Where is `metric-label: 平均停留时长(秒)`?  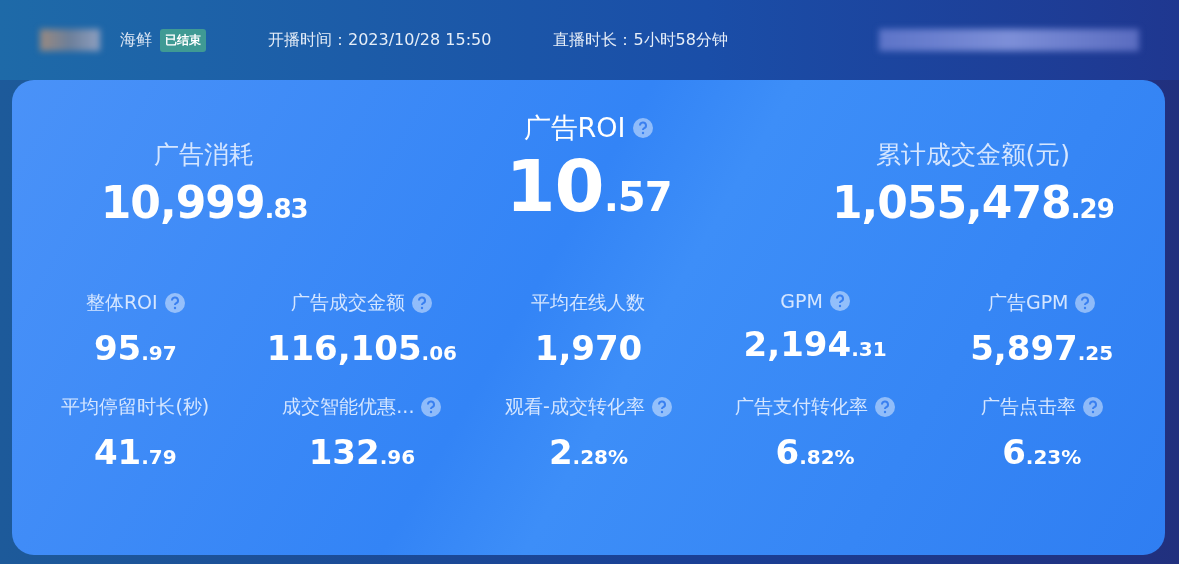
metric-label: 平均停留时长(秒) is located at coordinates (135, 406).